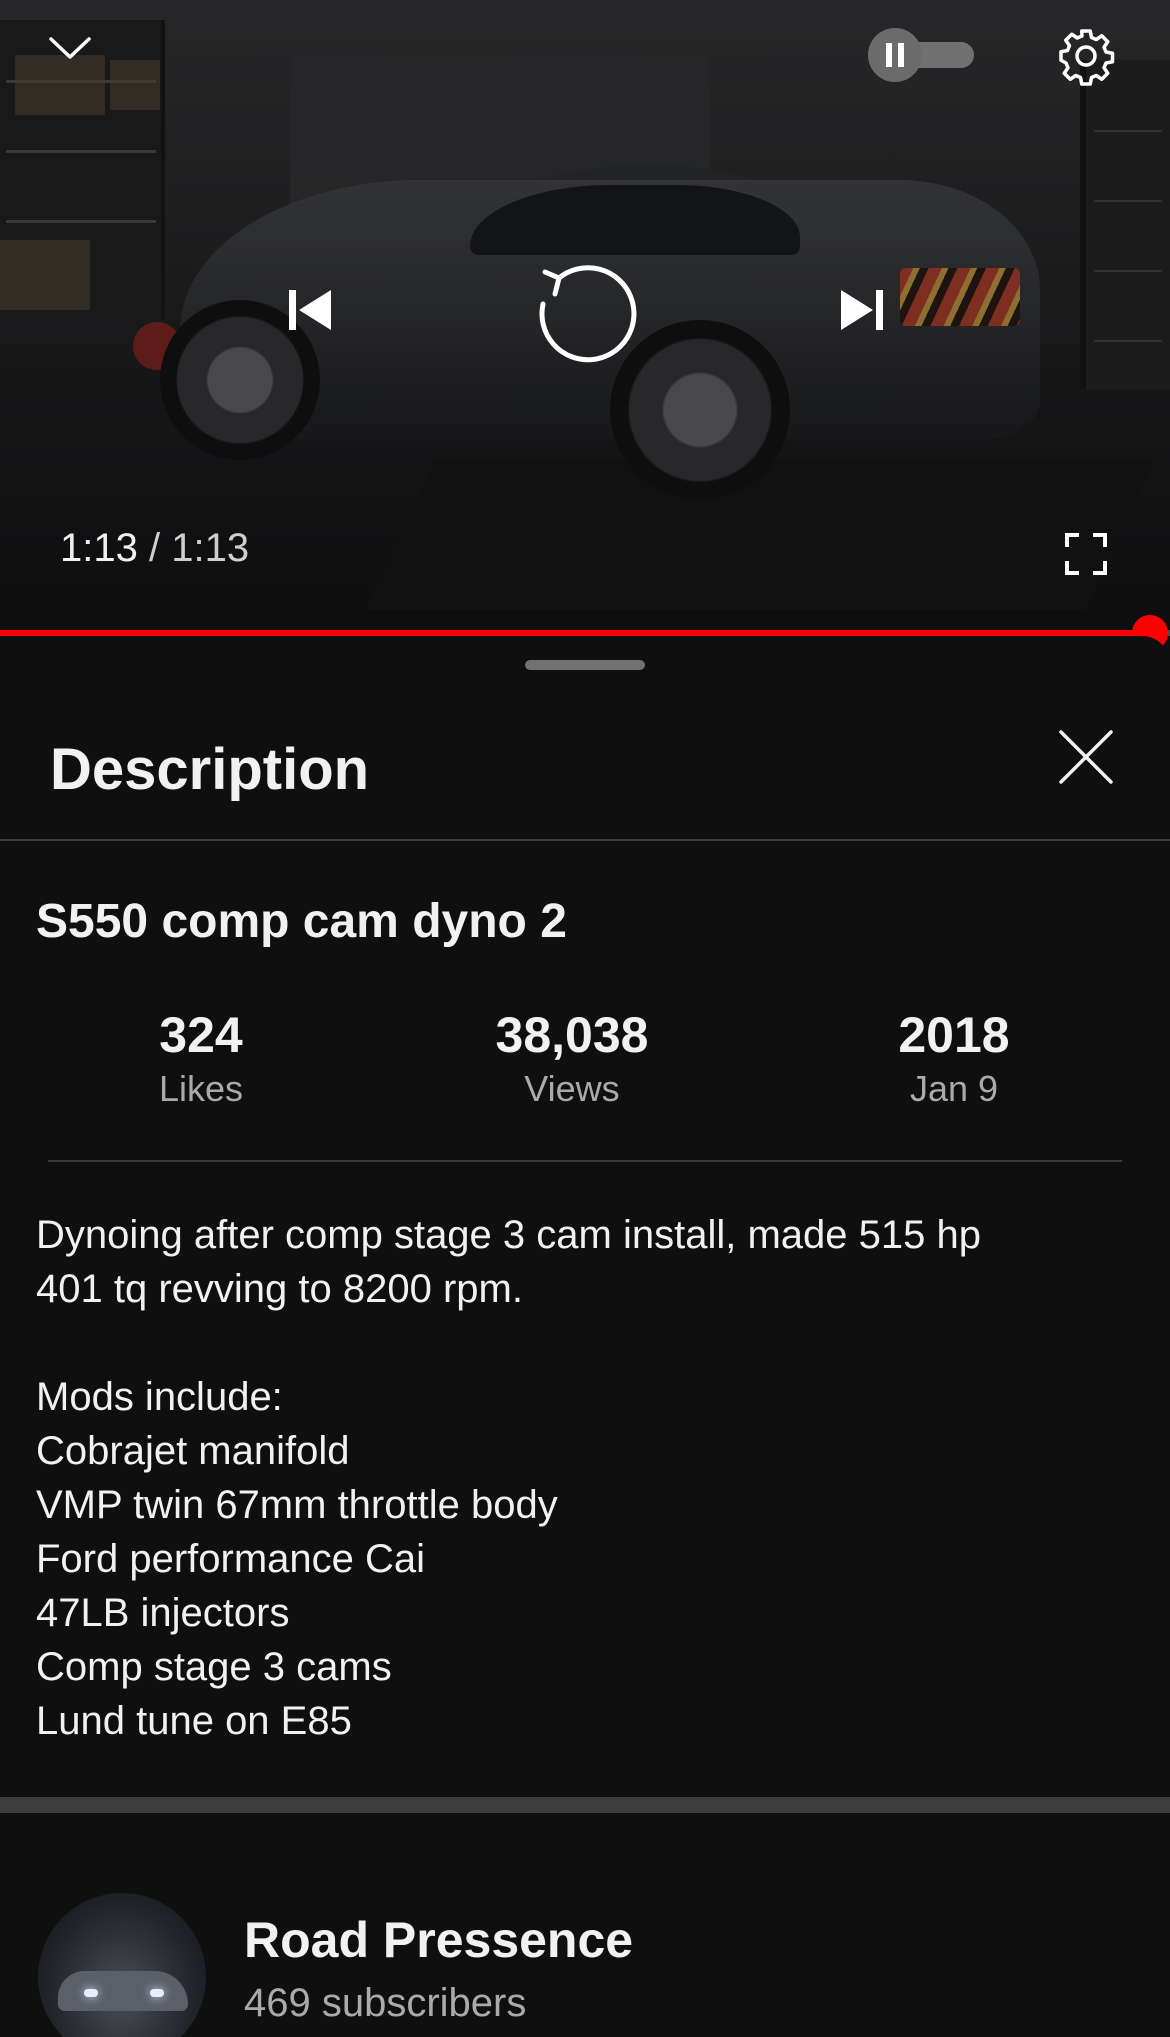 The image size is (1170, 2037). I want to click on pause-icon, so click(895, 55).